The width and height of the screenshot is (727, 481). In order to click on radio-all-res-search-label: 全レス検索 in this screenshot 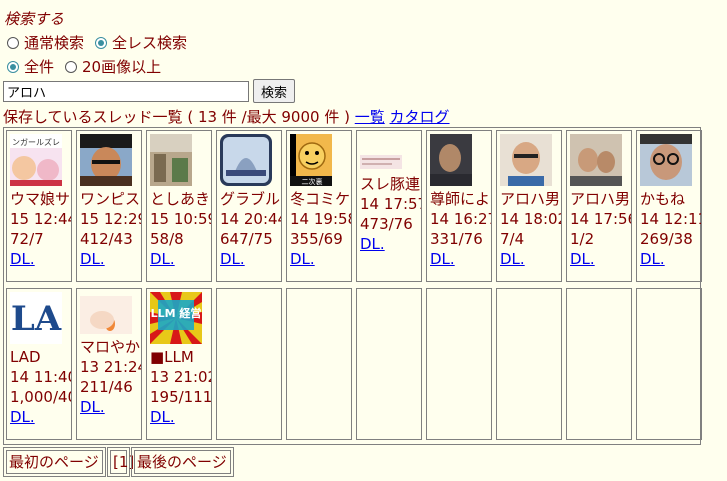, I will do `click(149, 43)`.